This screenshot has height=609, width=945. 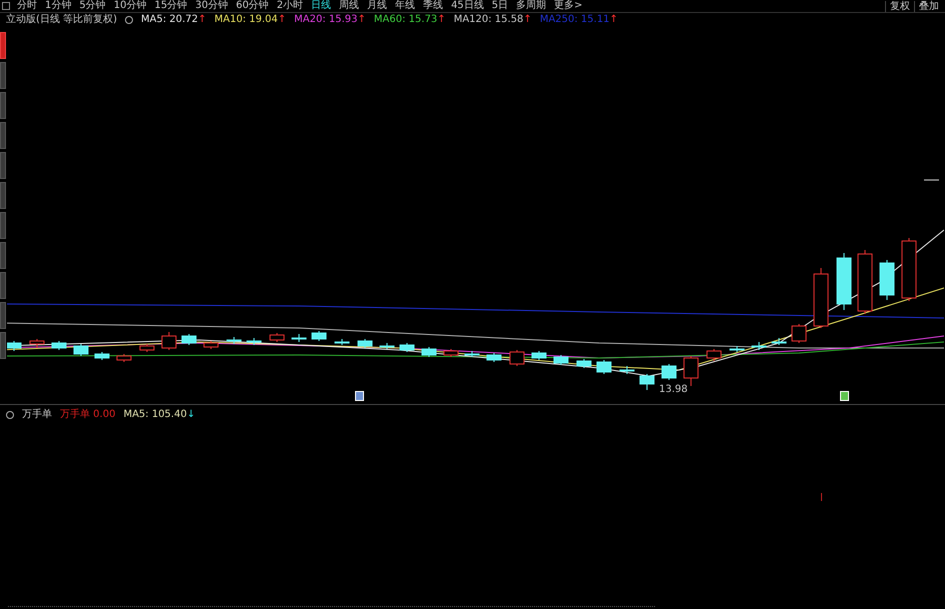 I want to click on period-tab: 2小时, so click(x=290, y=6).